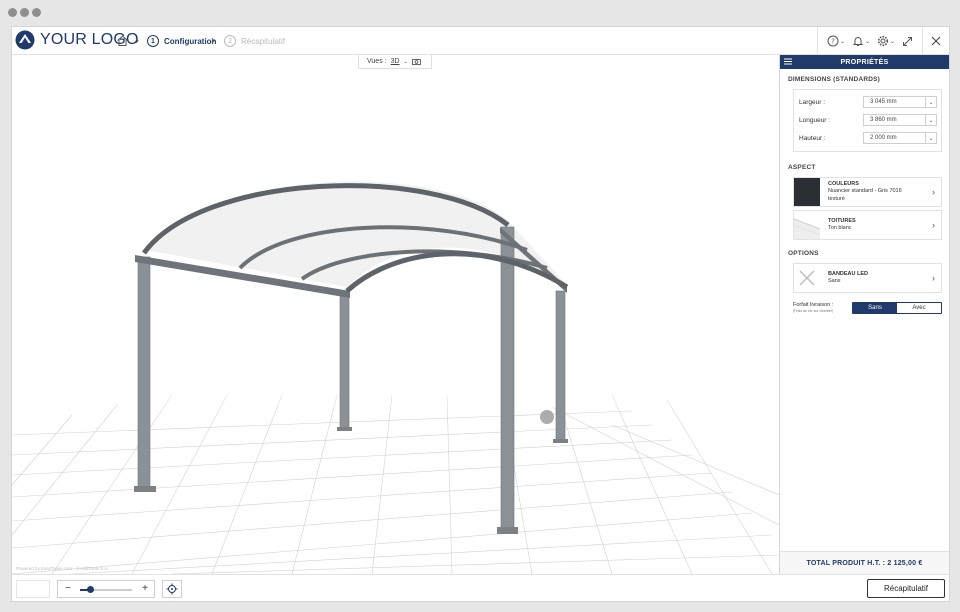  What do you see at coordinates (834, 79) in the screenshot?
I see `dimensions-section-title: DIMENSIONS (STANDARDS)` at bounding box center [834, 79].